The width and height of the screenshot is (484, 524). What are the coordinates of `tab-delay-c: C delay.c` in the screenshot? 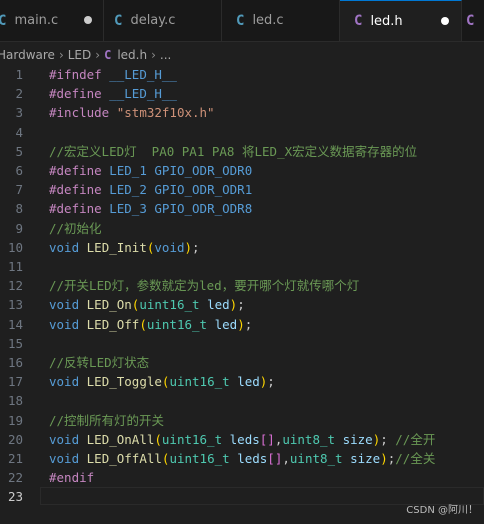 It's located at (163, 20).